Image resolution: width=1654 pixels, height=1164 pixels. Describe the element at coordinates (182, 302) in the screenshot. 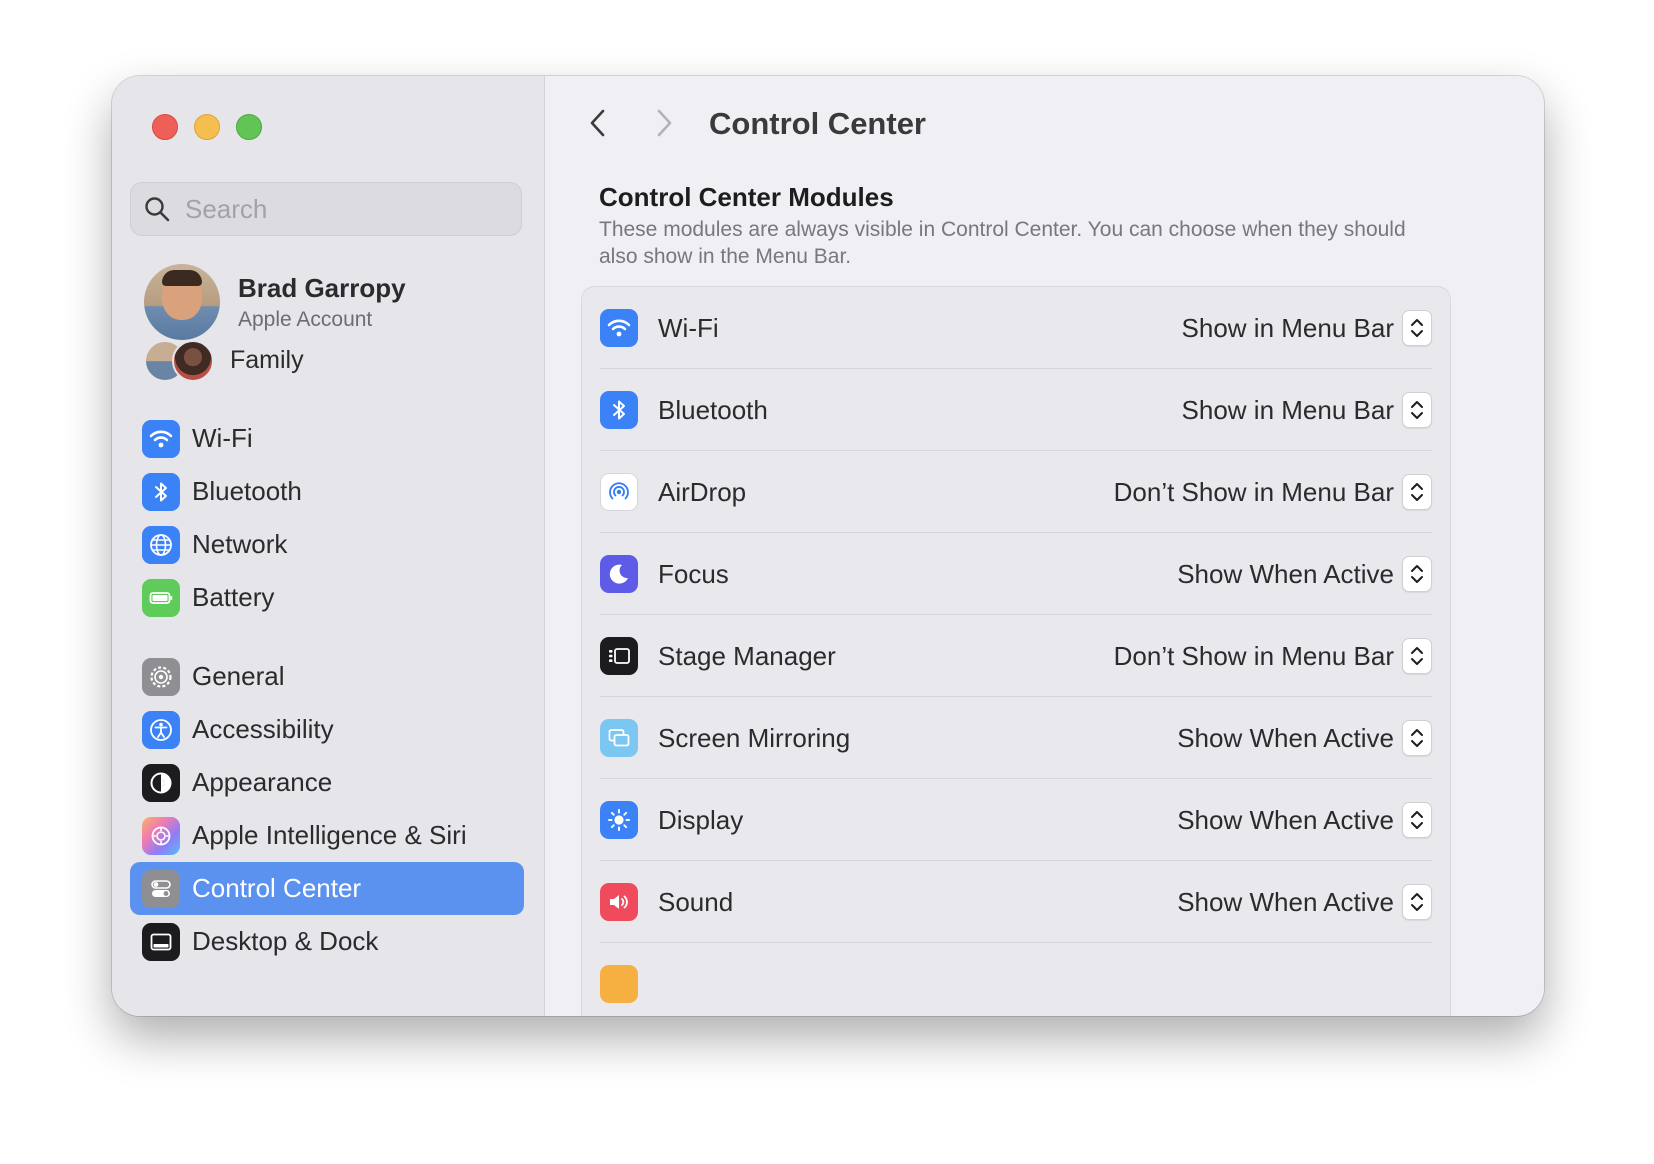

I see `avatar` at that location.